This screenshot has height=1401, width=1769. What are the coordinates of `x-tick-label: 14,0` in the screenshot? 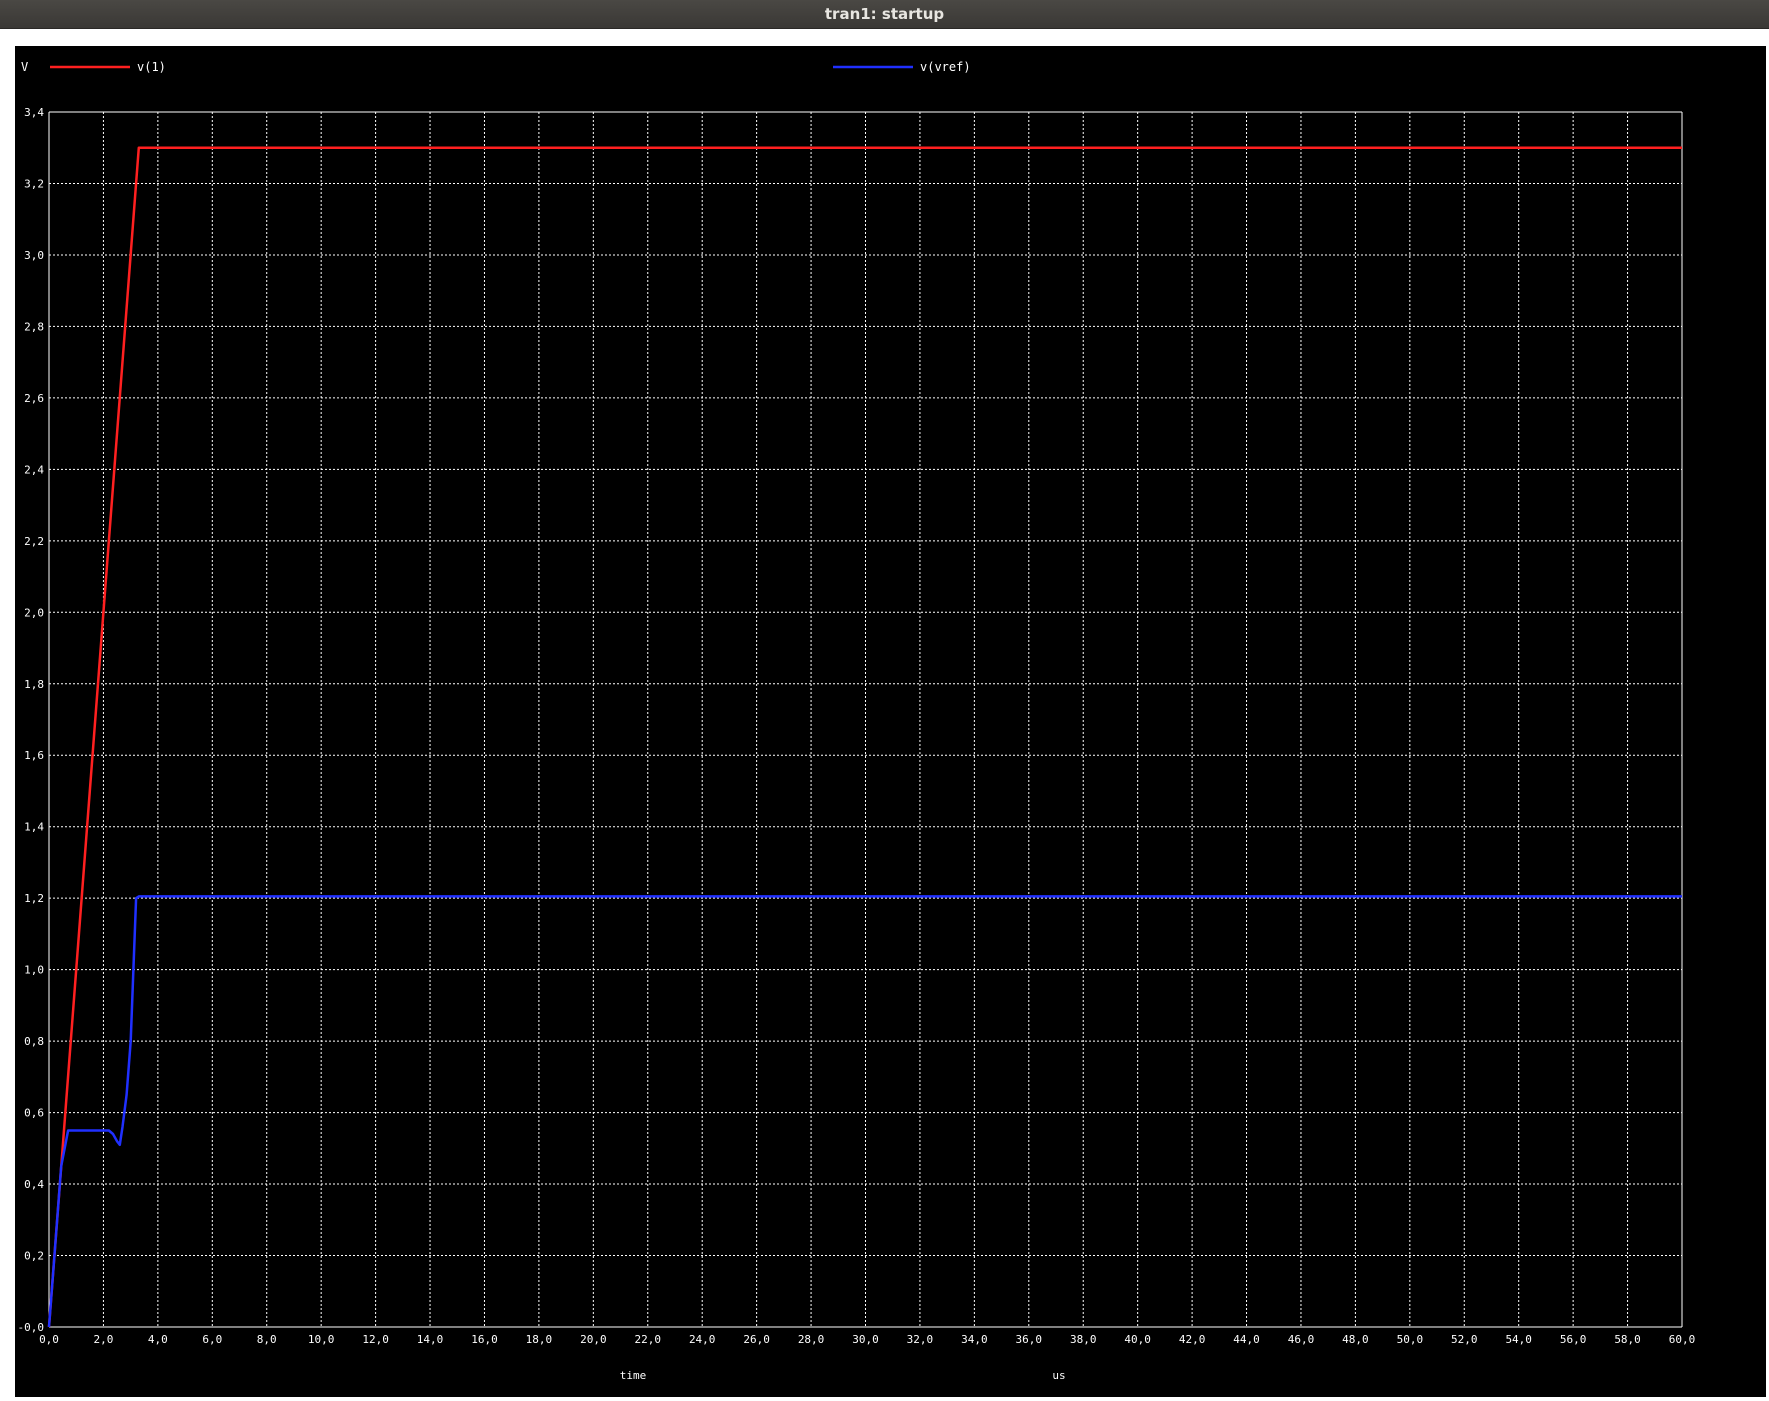 It's located at (430, 1339).